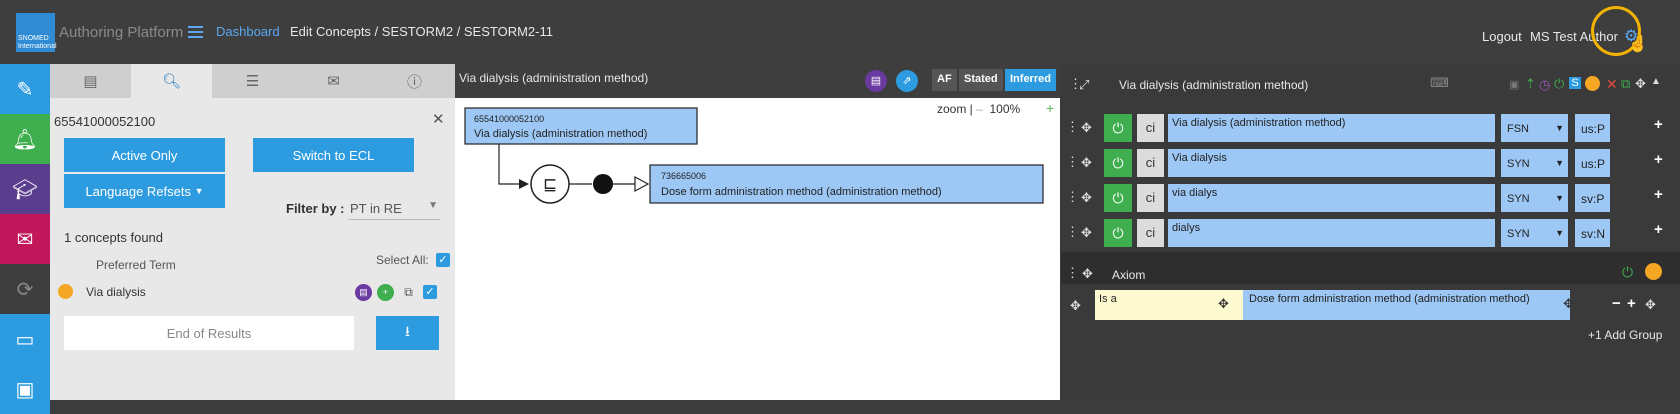  What do you see at coordinates (1331, 128) in the screenshot?
I see `description-term-input: Via dialysis (administration method)` at bounding box center [1331, 128].